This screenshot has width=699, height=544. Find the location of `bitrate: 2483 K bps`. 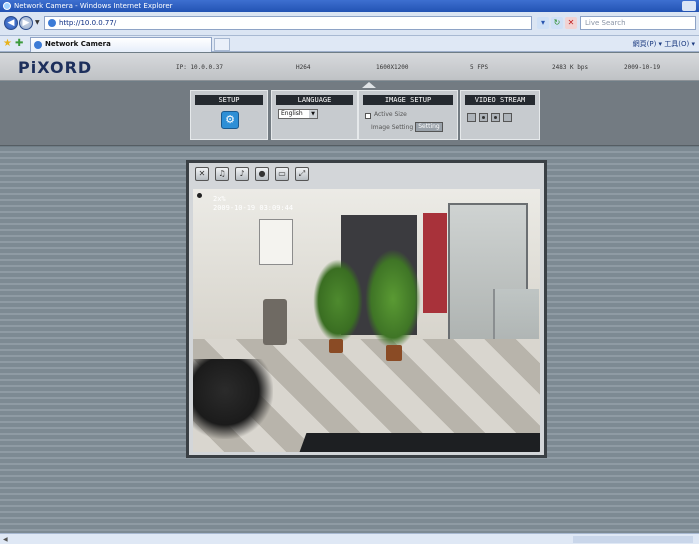

bitrate: 2483 K bps is located at coordinates (570, 67).